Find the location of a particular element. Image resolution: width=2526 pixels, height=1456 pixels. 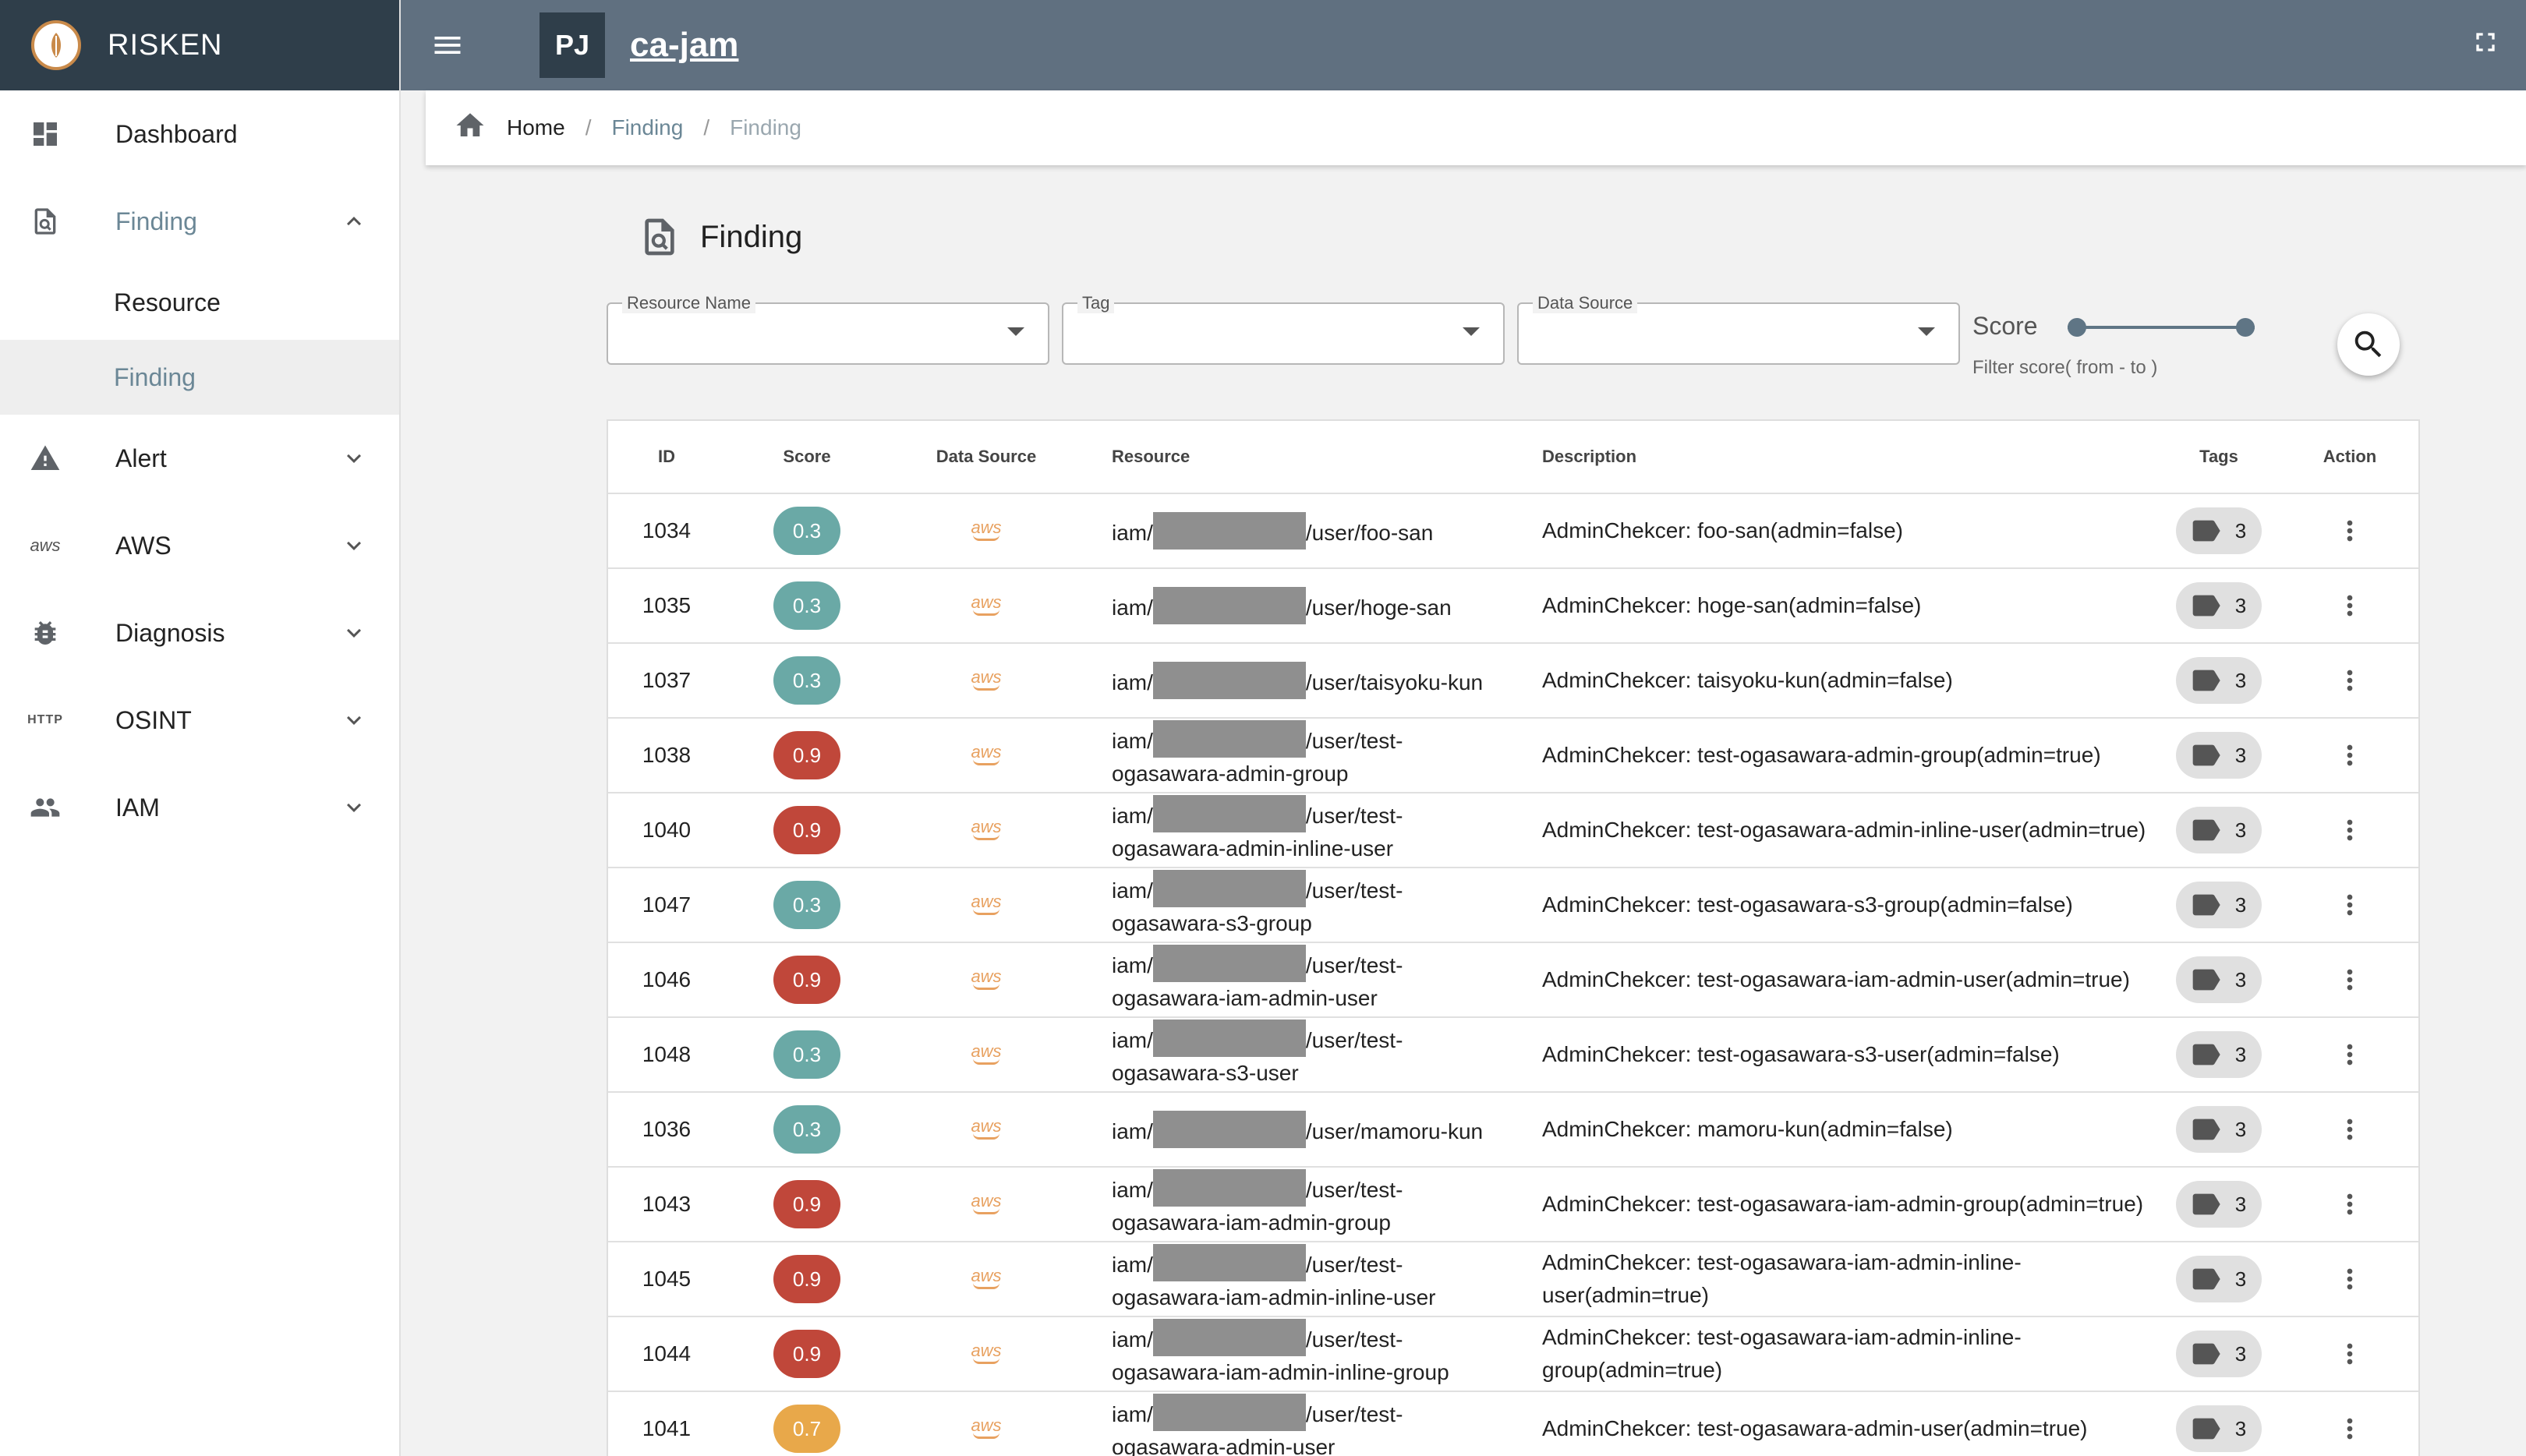

sidebar-item-diagnosis: Diagnosis is located at coordinates (200, 633).